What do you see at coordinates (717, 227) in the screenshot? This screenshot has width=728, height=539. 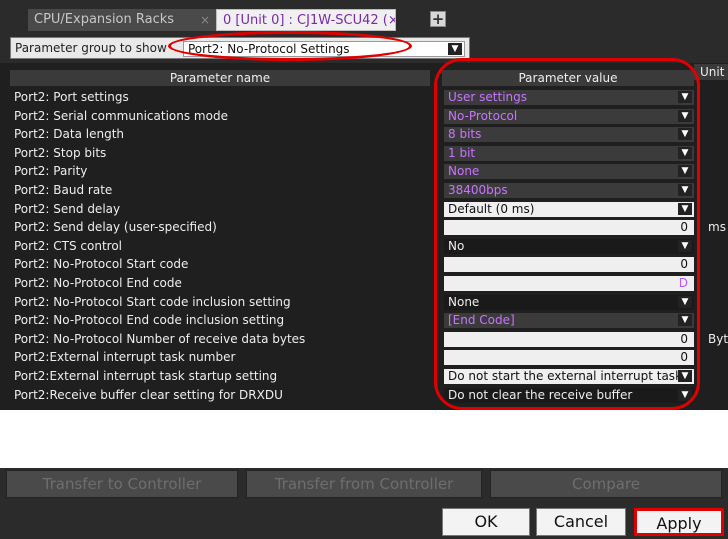 I see `parameter-unit: ms` at bounding box center [717, 227].